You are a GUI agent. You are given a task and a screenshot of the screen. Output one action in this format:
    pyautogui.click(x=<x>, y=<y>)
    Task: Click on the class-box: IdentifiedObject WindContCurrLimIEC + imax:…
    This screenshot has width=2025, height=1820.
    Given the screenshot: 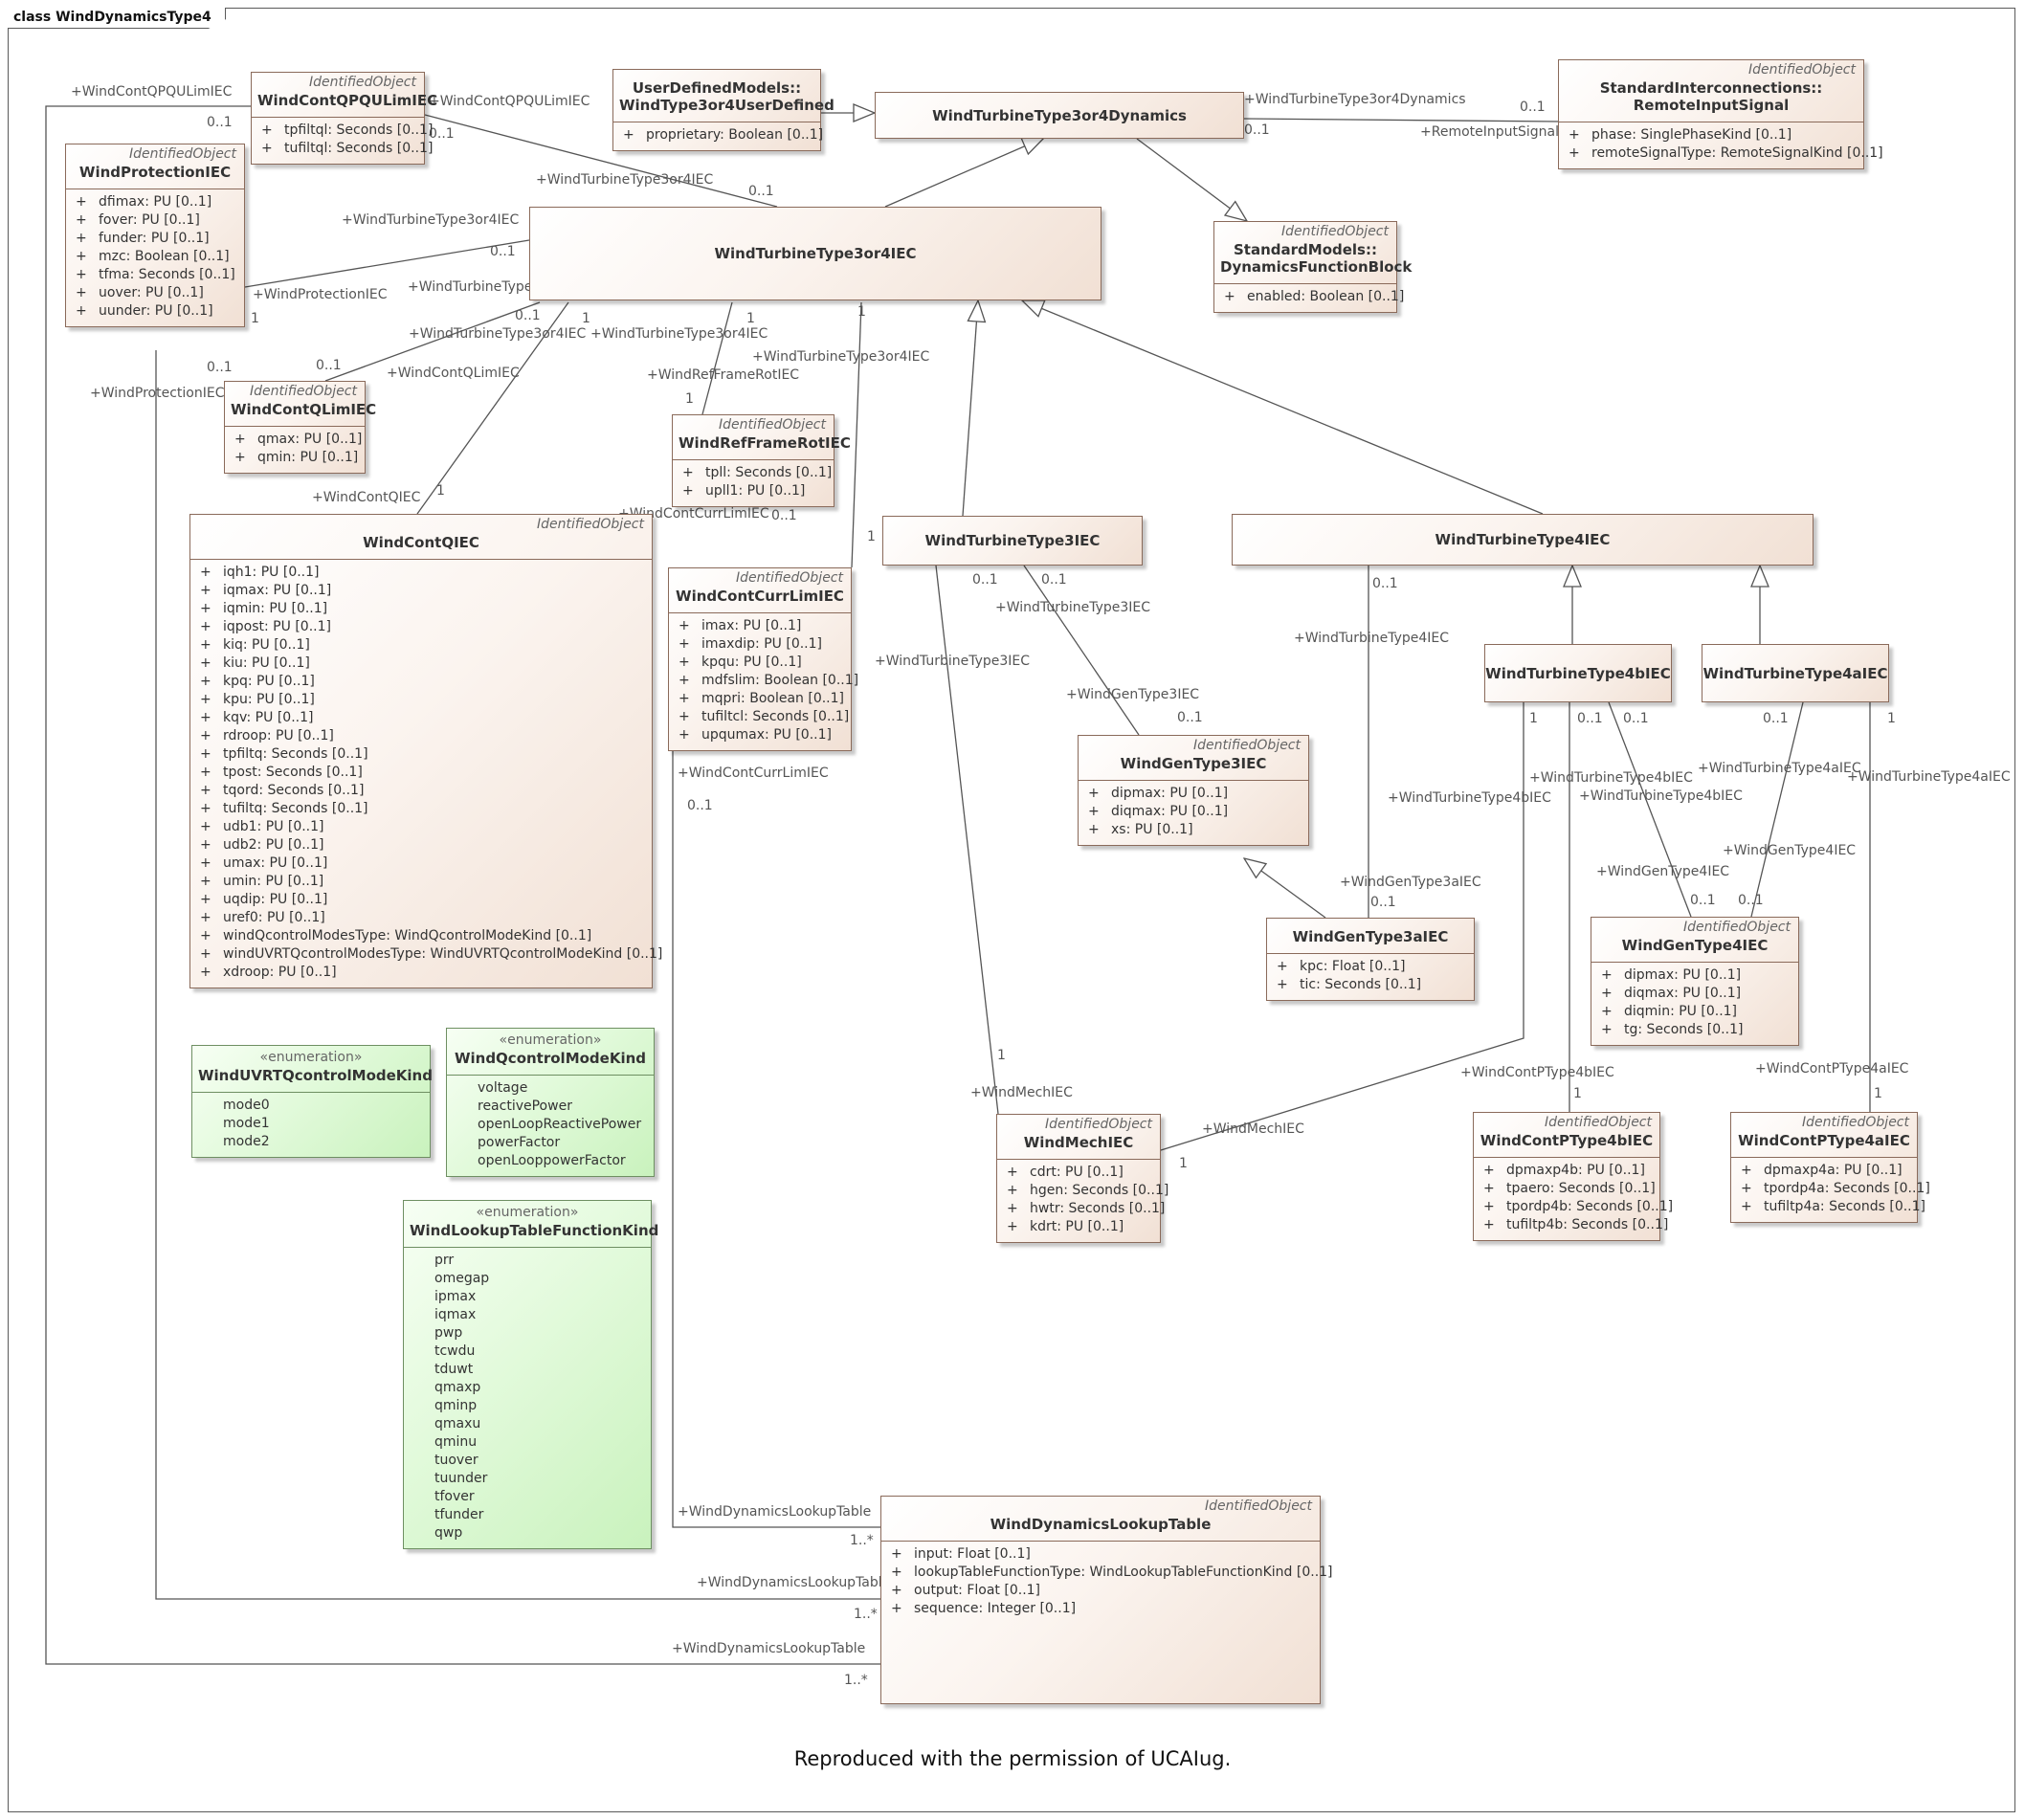 What is the action you would take?
    pyautogui.click(x=763, y=659)
    